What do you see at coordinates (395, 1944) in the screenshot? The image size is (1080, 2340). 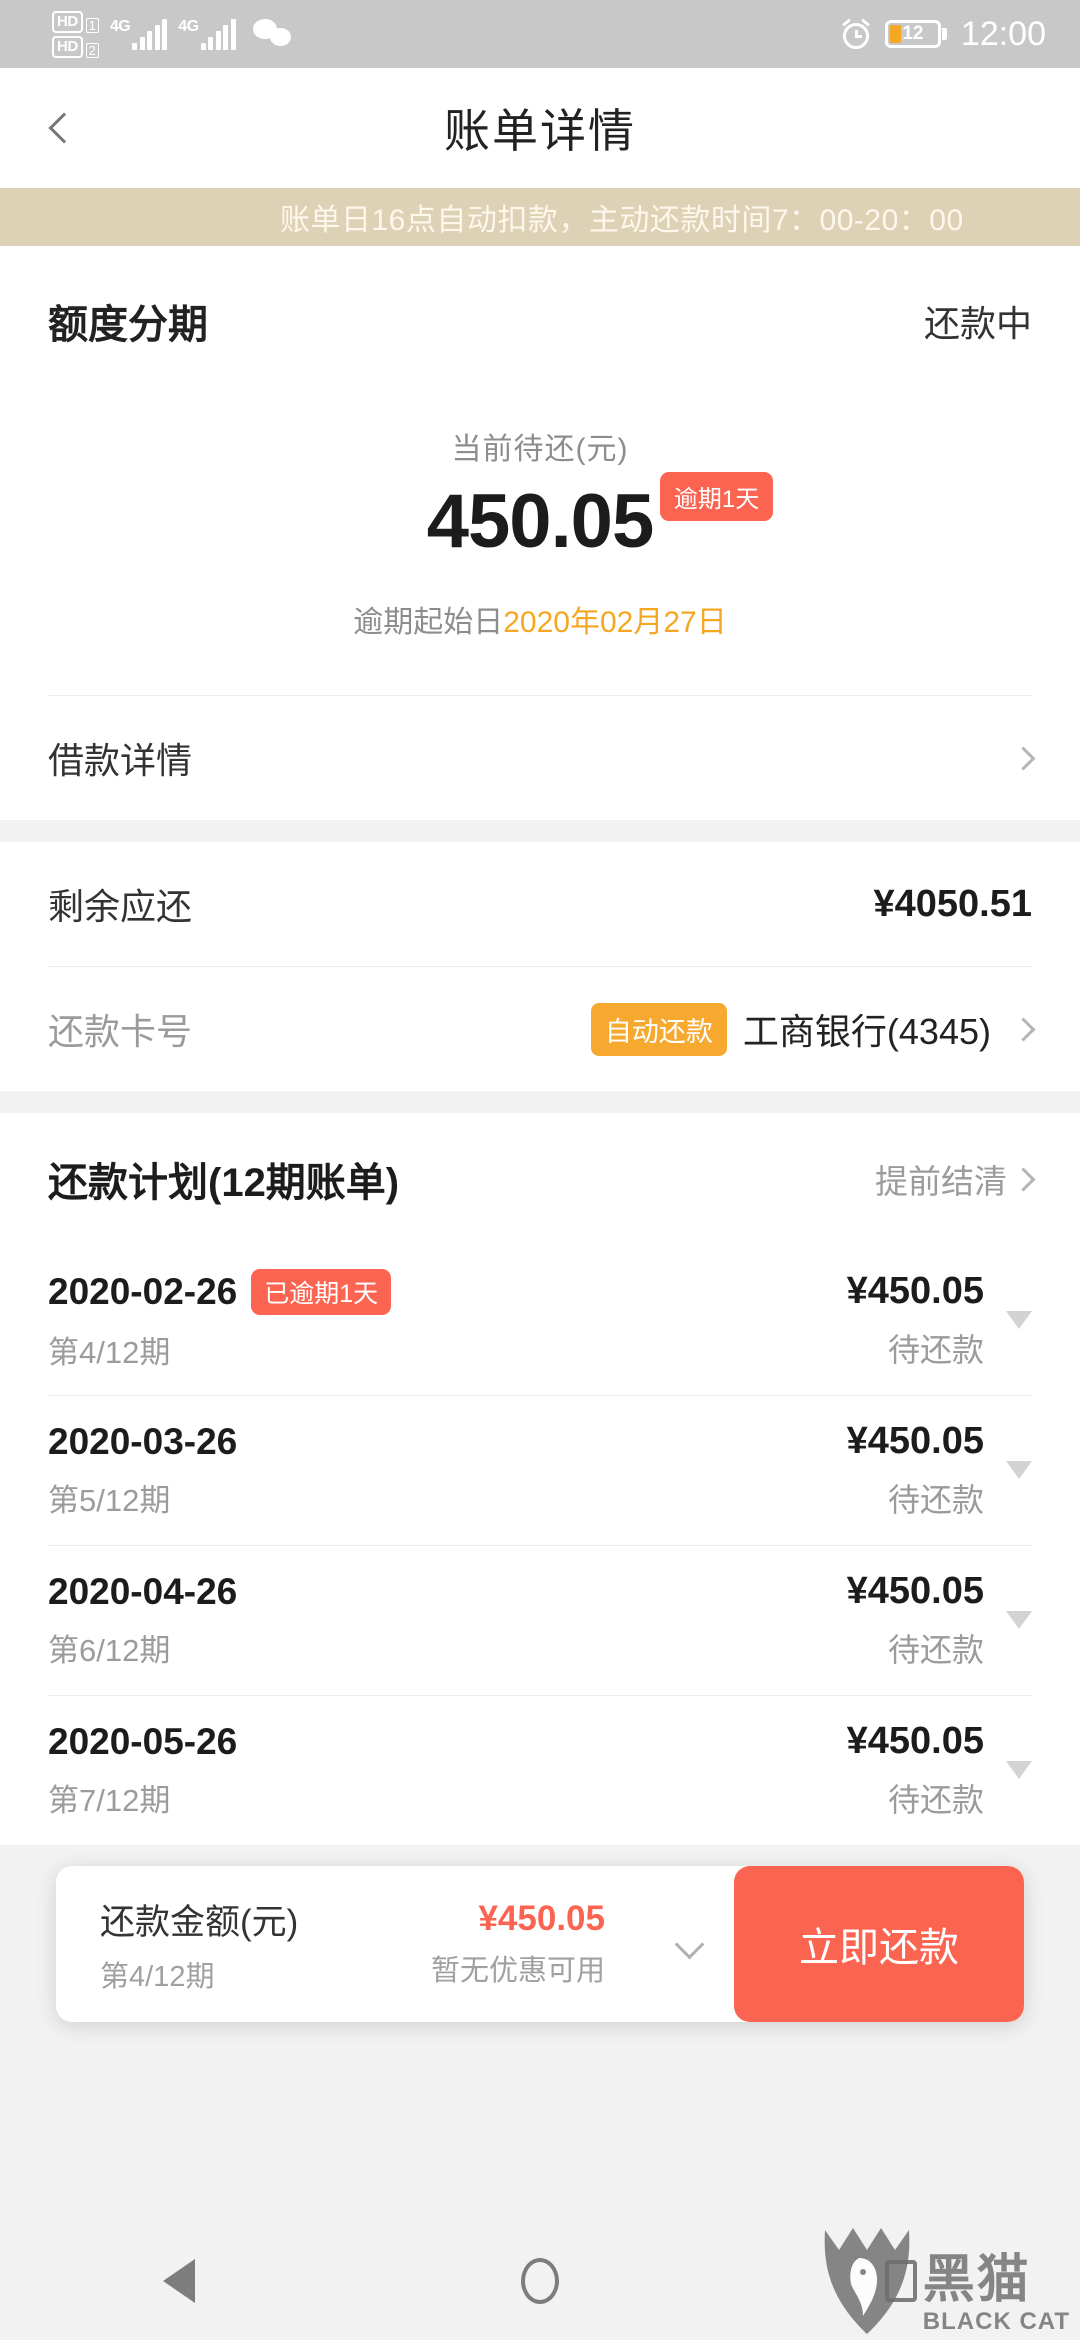 I see `repay-panel-info: 还款金额(元) 第4/12期 ¥450.05 暂无优惠可用` at bounding box center [395, 1944].